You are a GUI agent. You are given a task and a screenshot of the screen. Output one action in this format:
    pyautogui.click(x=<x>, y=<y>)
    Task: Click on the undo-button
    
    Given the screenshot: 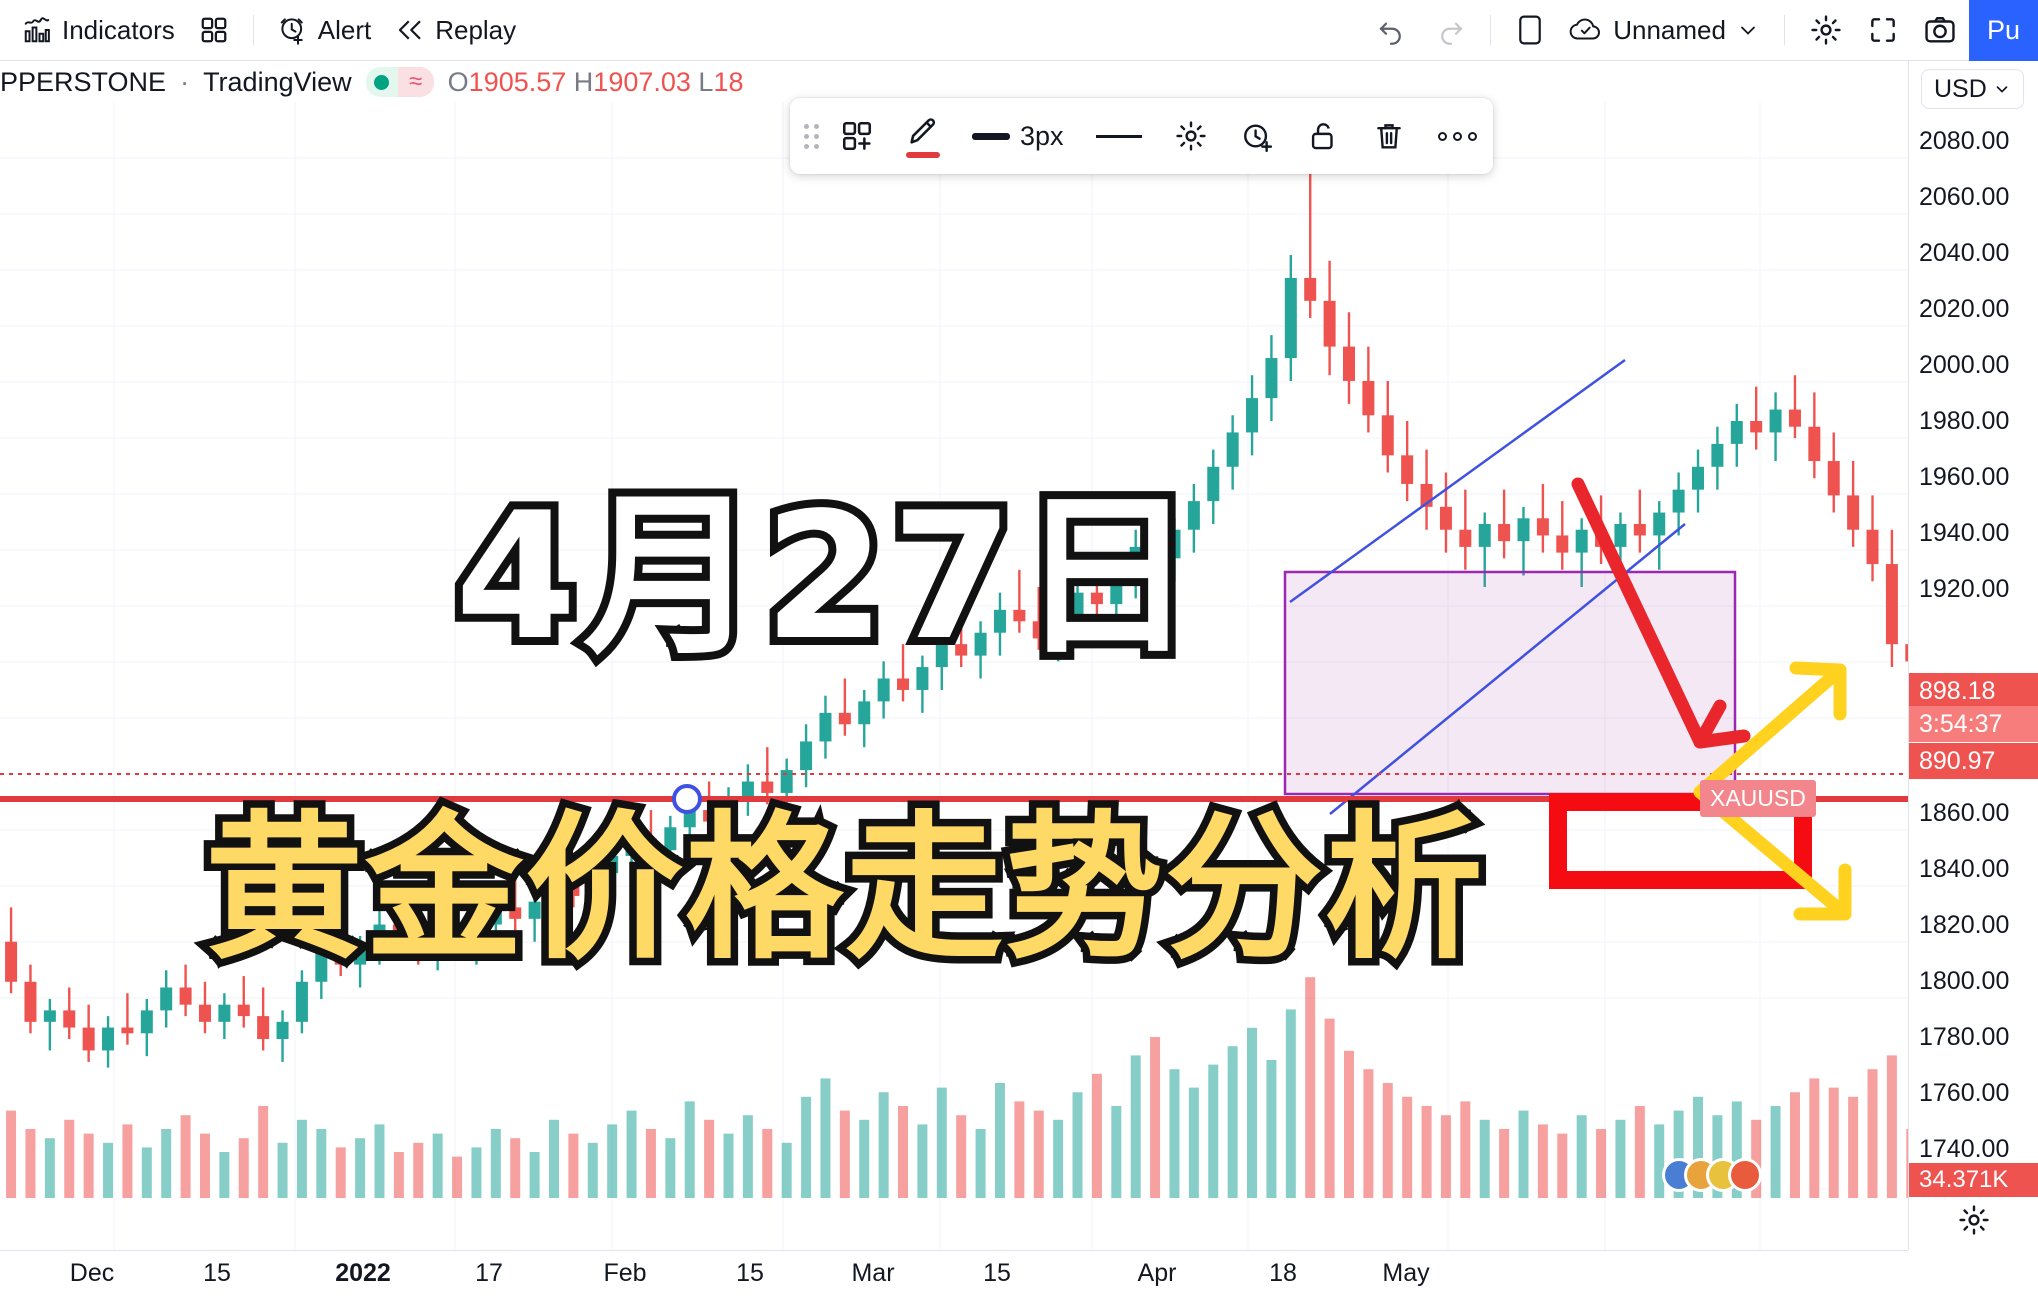 What is the action you would take?
    pyautogui.click(x=1391, y=30)
    